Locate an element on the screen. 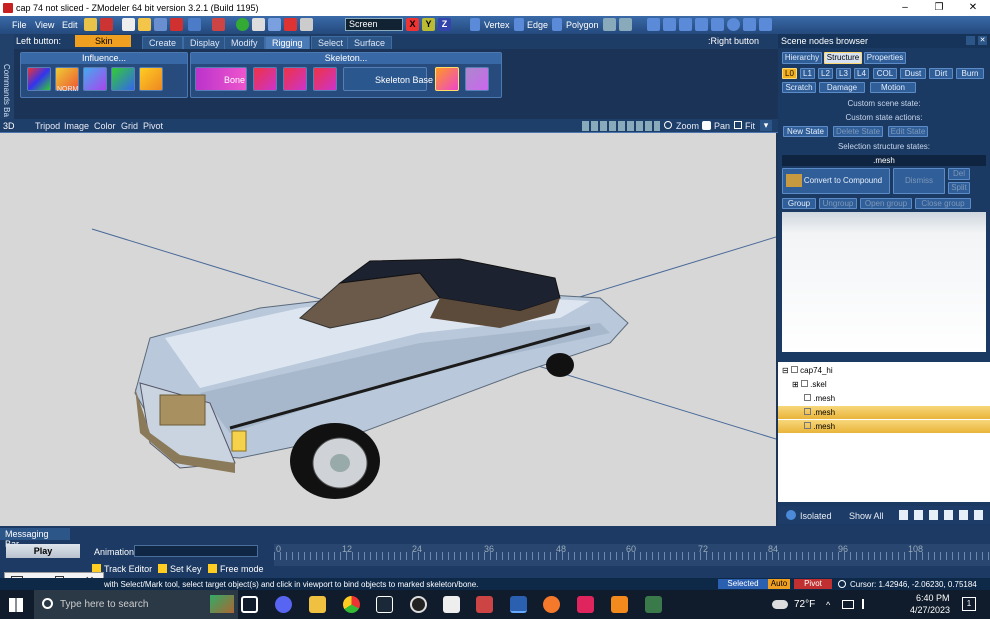  del-button: Del is located at coordinates (959, 174).